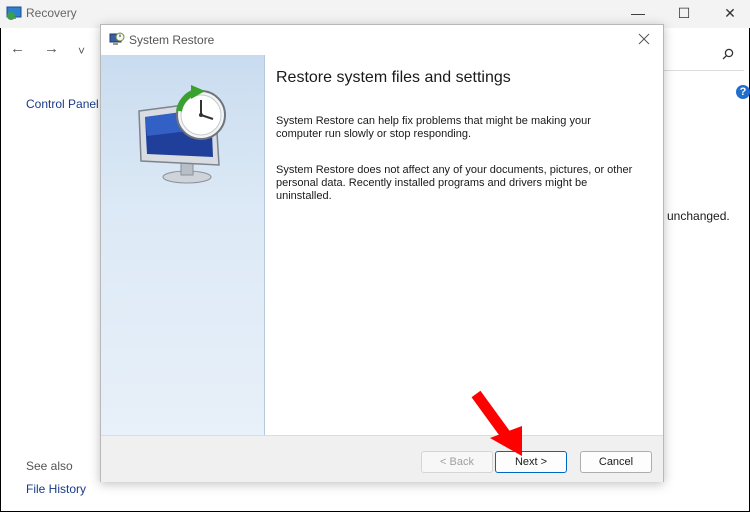 The height and width of the screenshot is (512, 750). Describe the element at coordinates (51, 48) in the screenshot. I see `forward-nav-button: →` at that location.